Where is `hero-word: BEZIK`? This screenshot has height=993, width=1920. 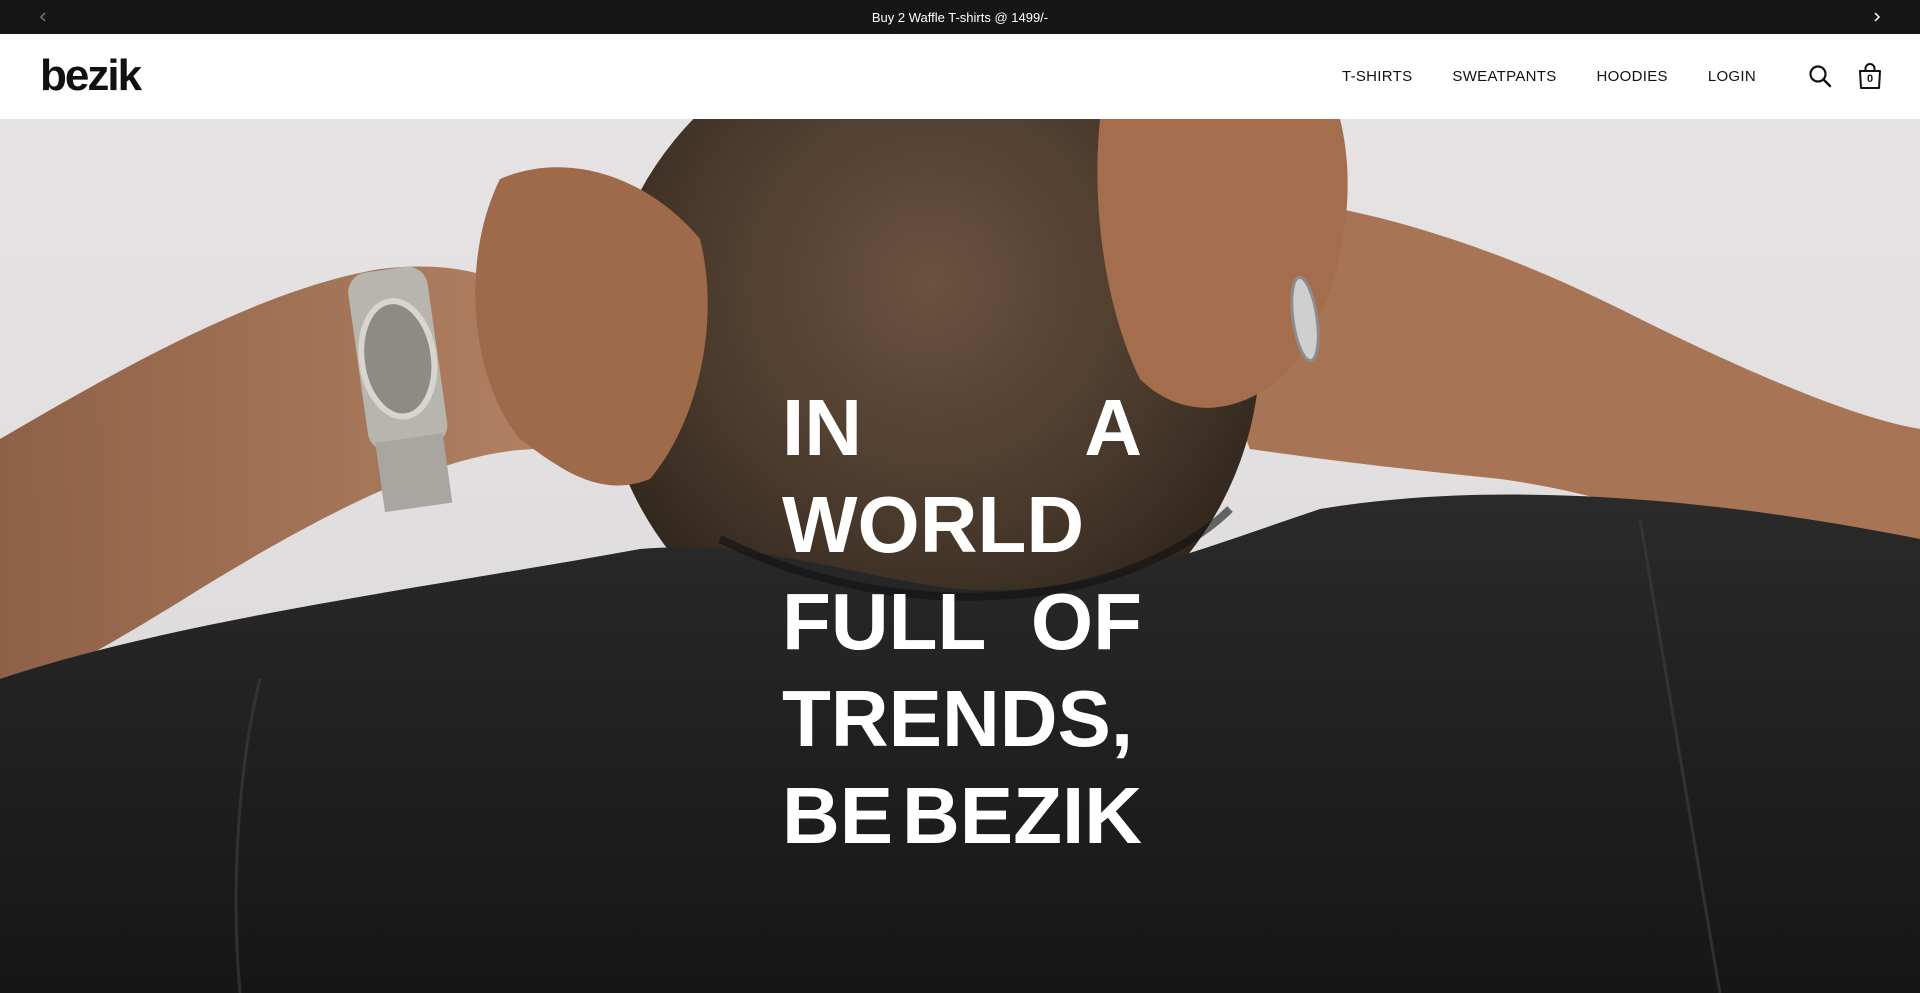 hero-word: BEZIK is located at coordinates (1022, 815).